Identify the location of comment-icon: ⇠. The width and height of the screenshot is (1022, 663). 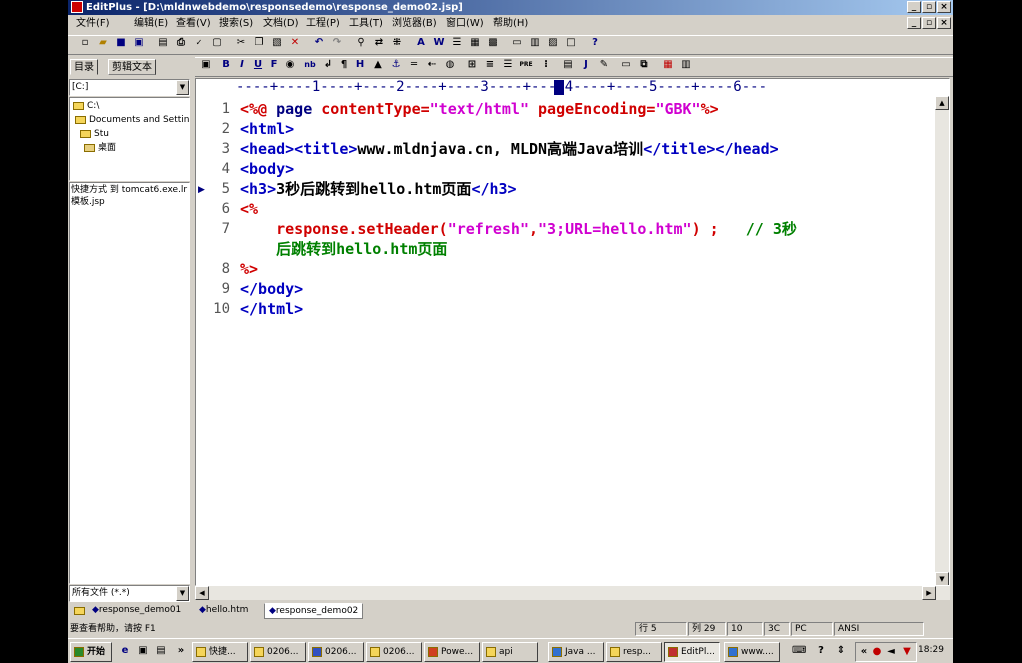
(432, 65).